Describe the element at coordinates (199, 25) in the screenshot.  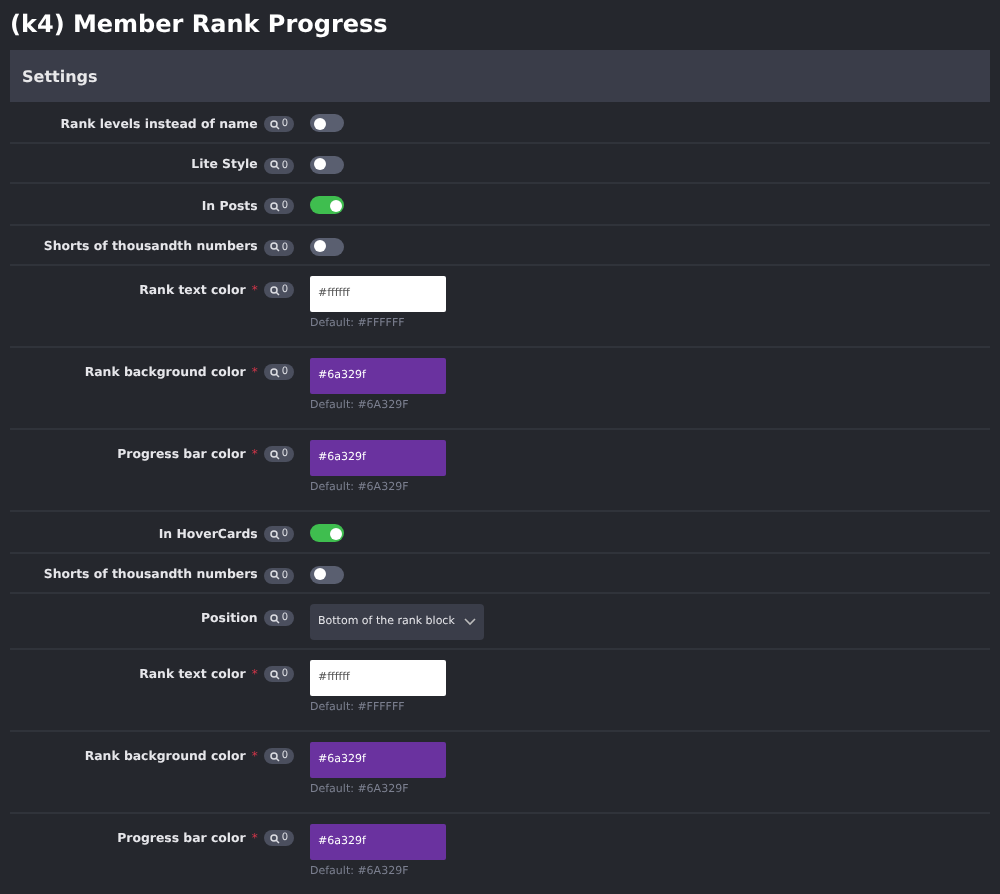
I see `window-title: (k4) Member Rank Progress` at that location.